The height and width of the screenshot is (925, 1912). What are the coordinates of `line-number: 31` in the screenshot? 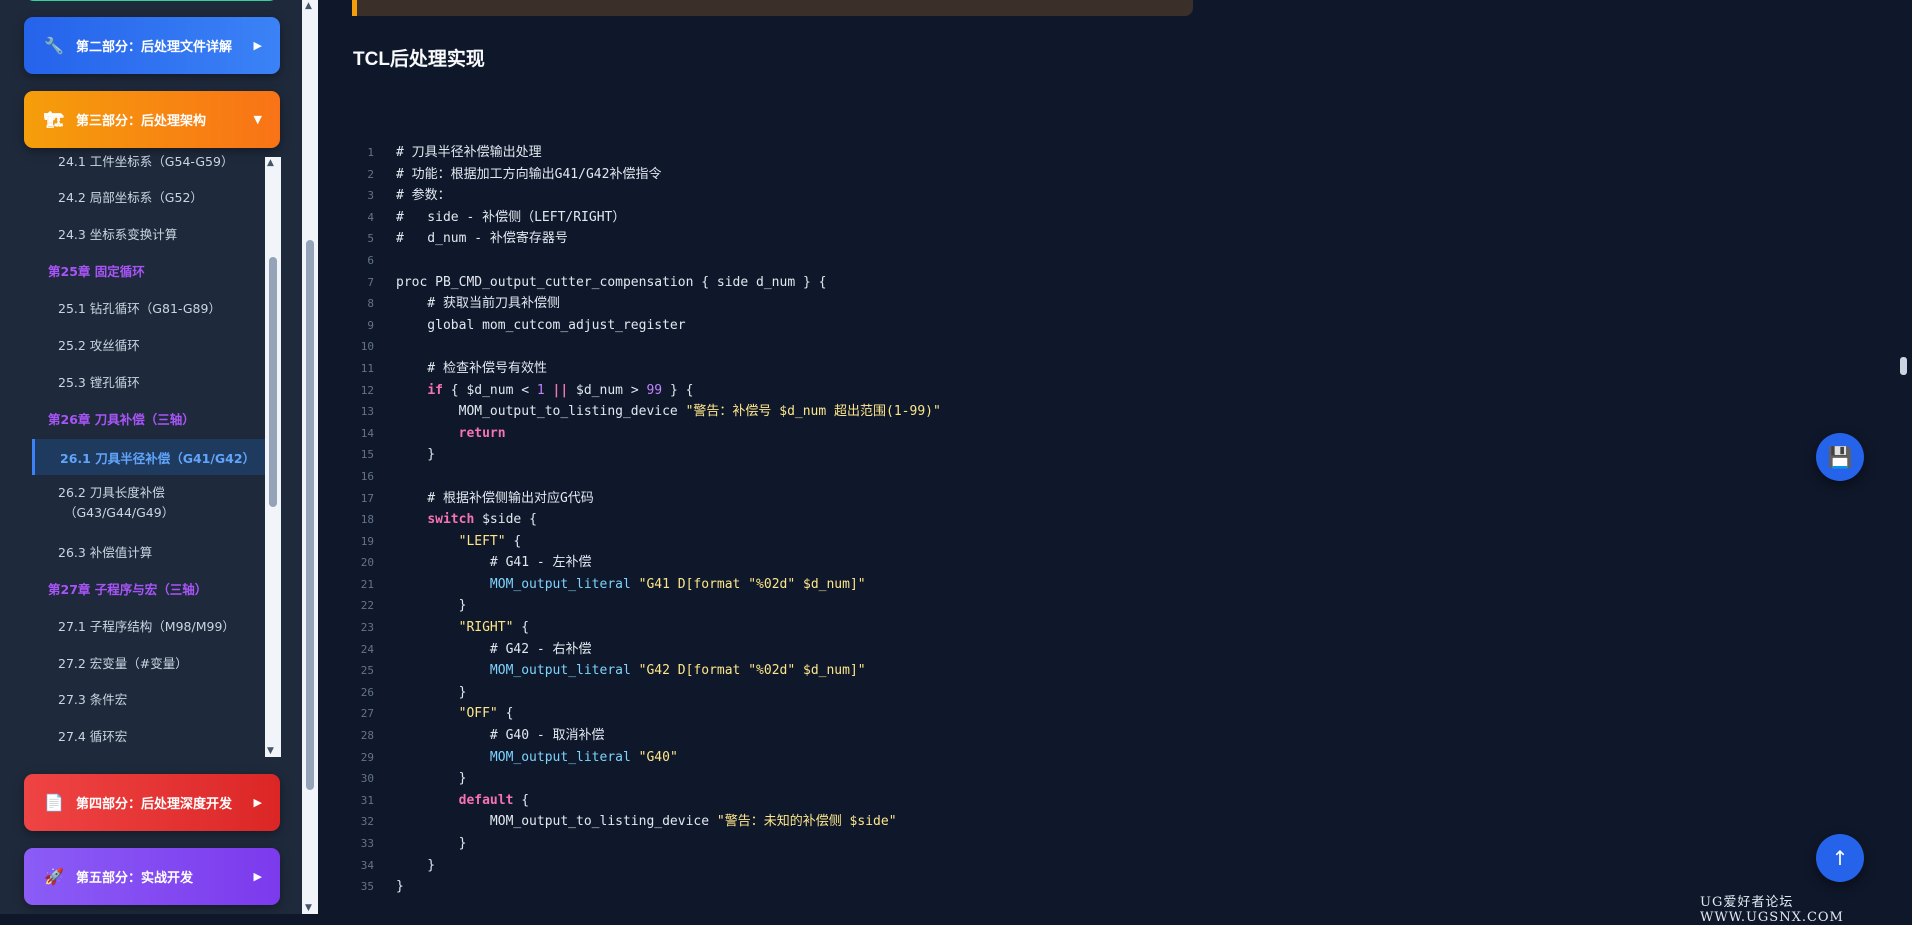 It's located at (367, 800).